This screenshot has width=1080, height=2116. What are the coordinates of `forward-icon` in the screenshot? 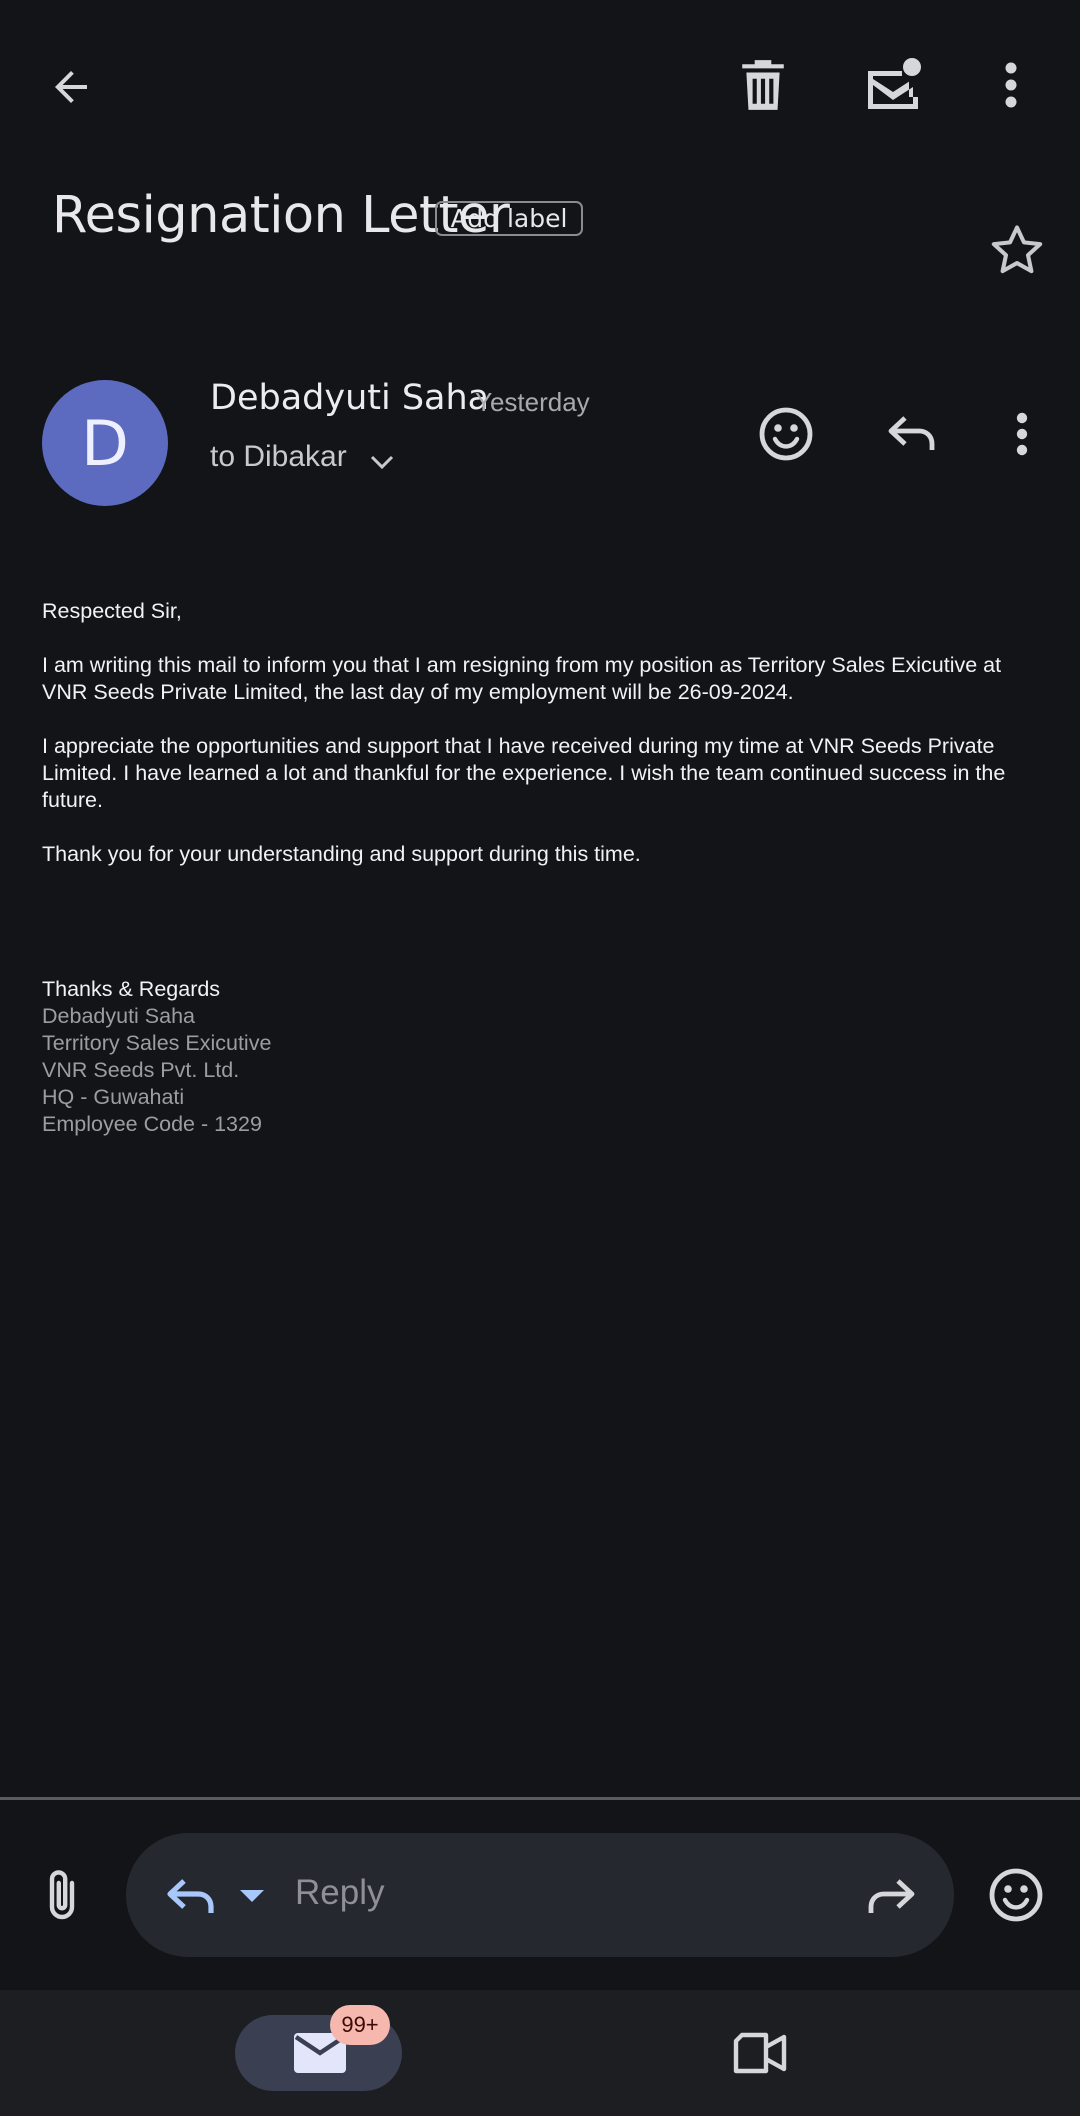 It's located at (891, 1896).